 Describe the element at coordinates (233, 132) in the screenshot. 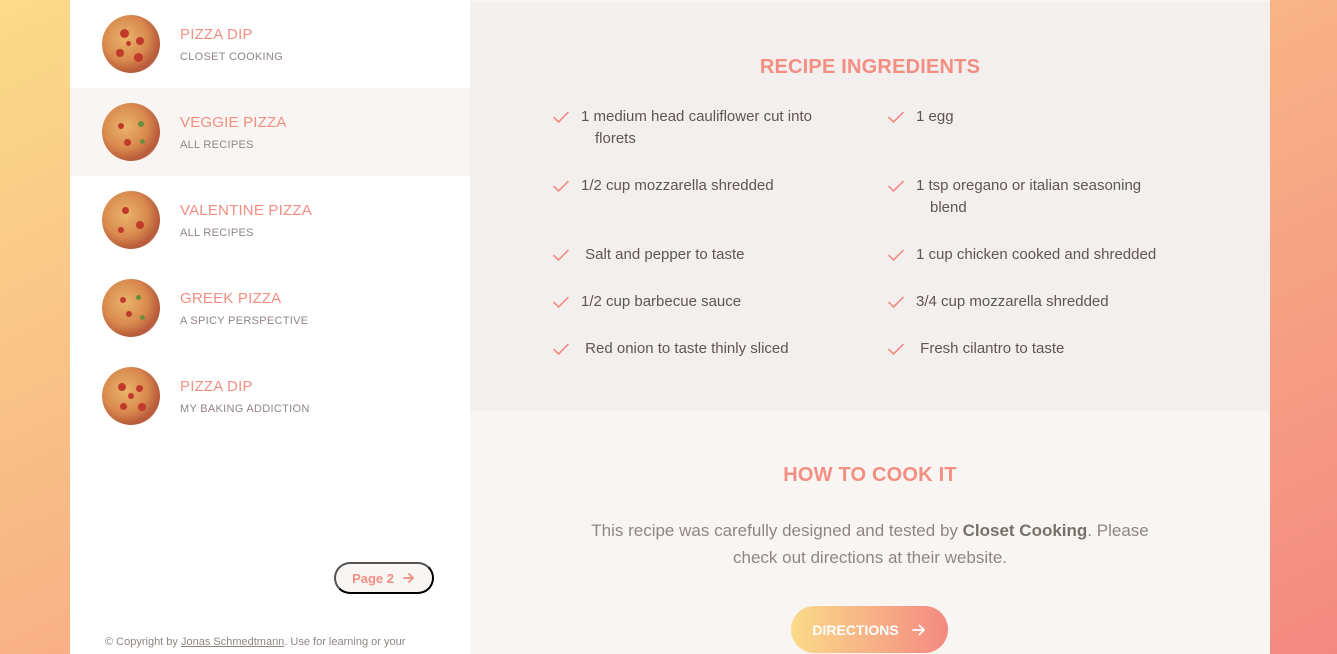

I see `result-info: Veggie Pizza All Recipes` at that location.